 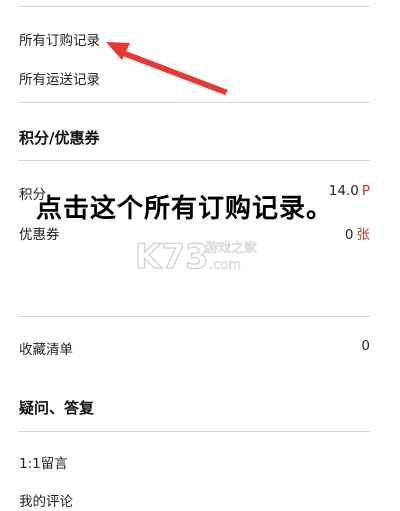 I want to click on all-orders-link: 所有订购记录, so click(x=59, y=39).